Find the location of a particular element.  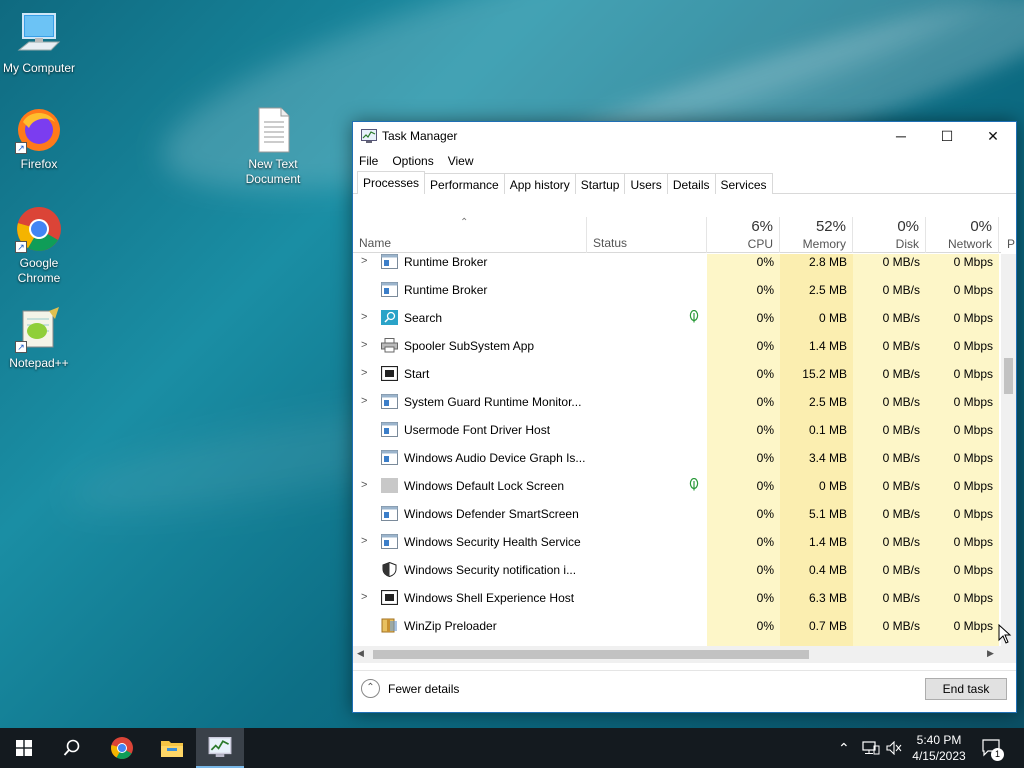

column-network: 0% Network is located at coordinates (962, 235).